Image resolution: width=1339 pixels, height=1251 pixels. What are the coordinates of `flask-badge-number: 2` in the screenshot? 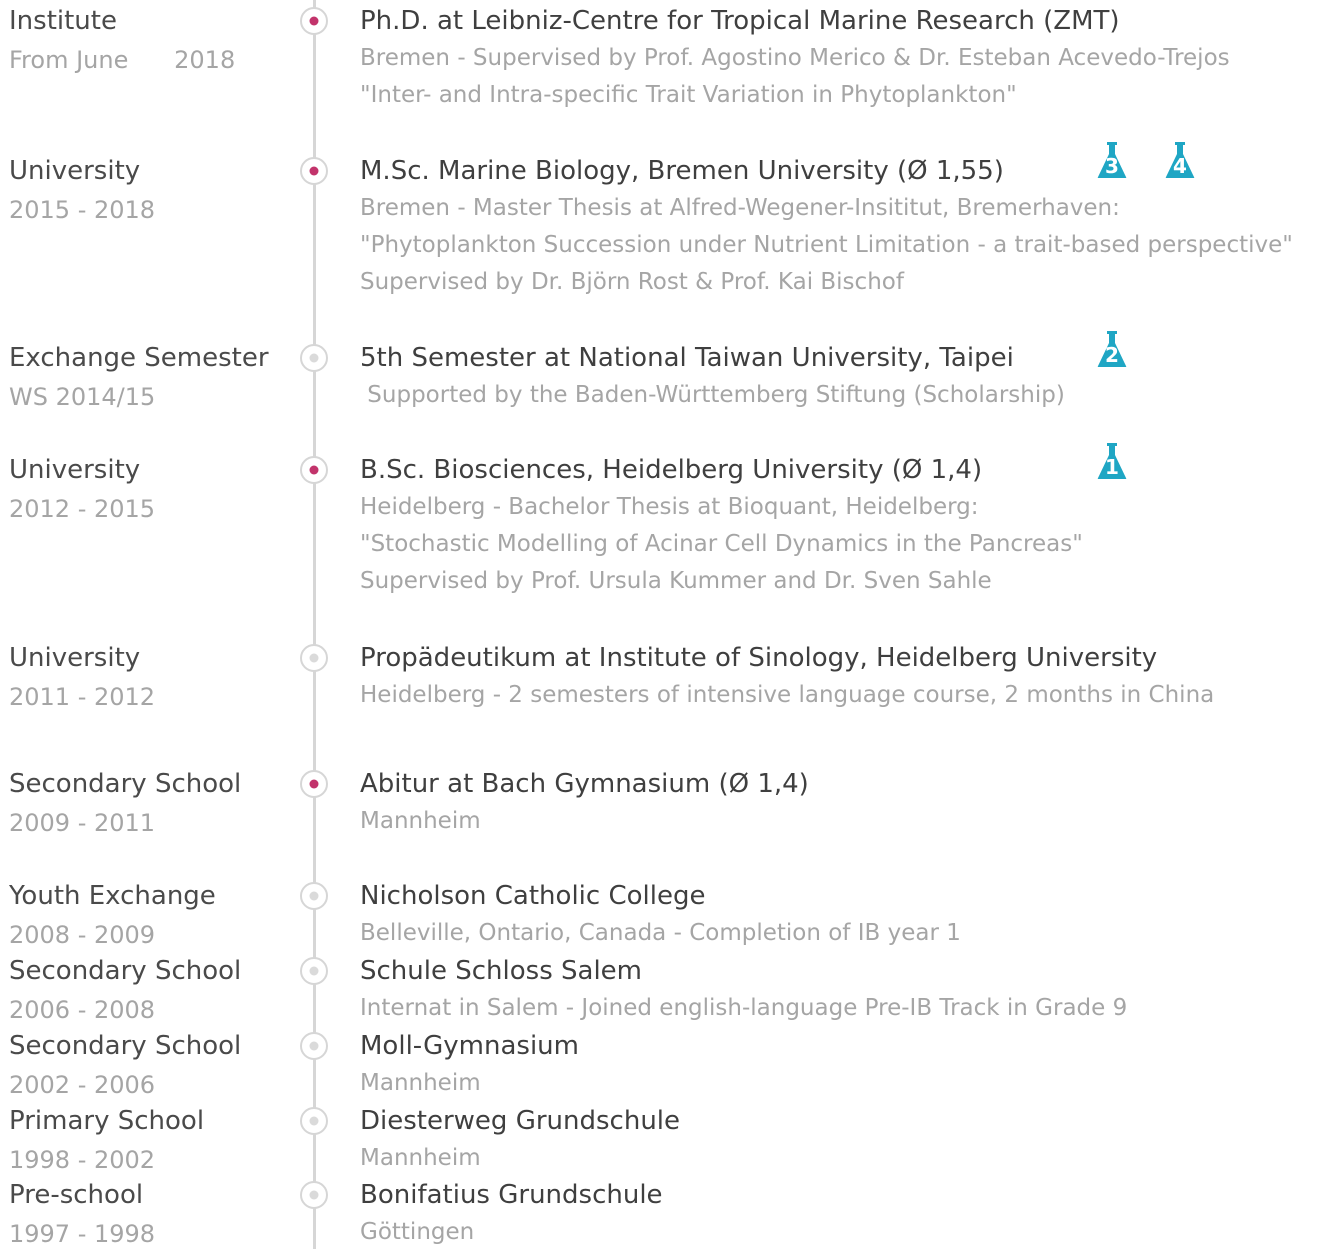 It's located at (1112, 355).